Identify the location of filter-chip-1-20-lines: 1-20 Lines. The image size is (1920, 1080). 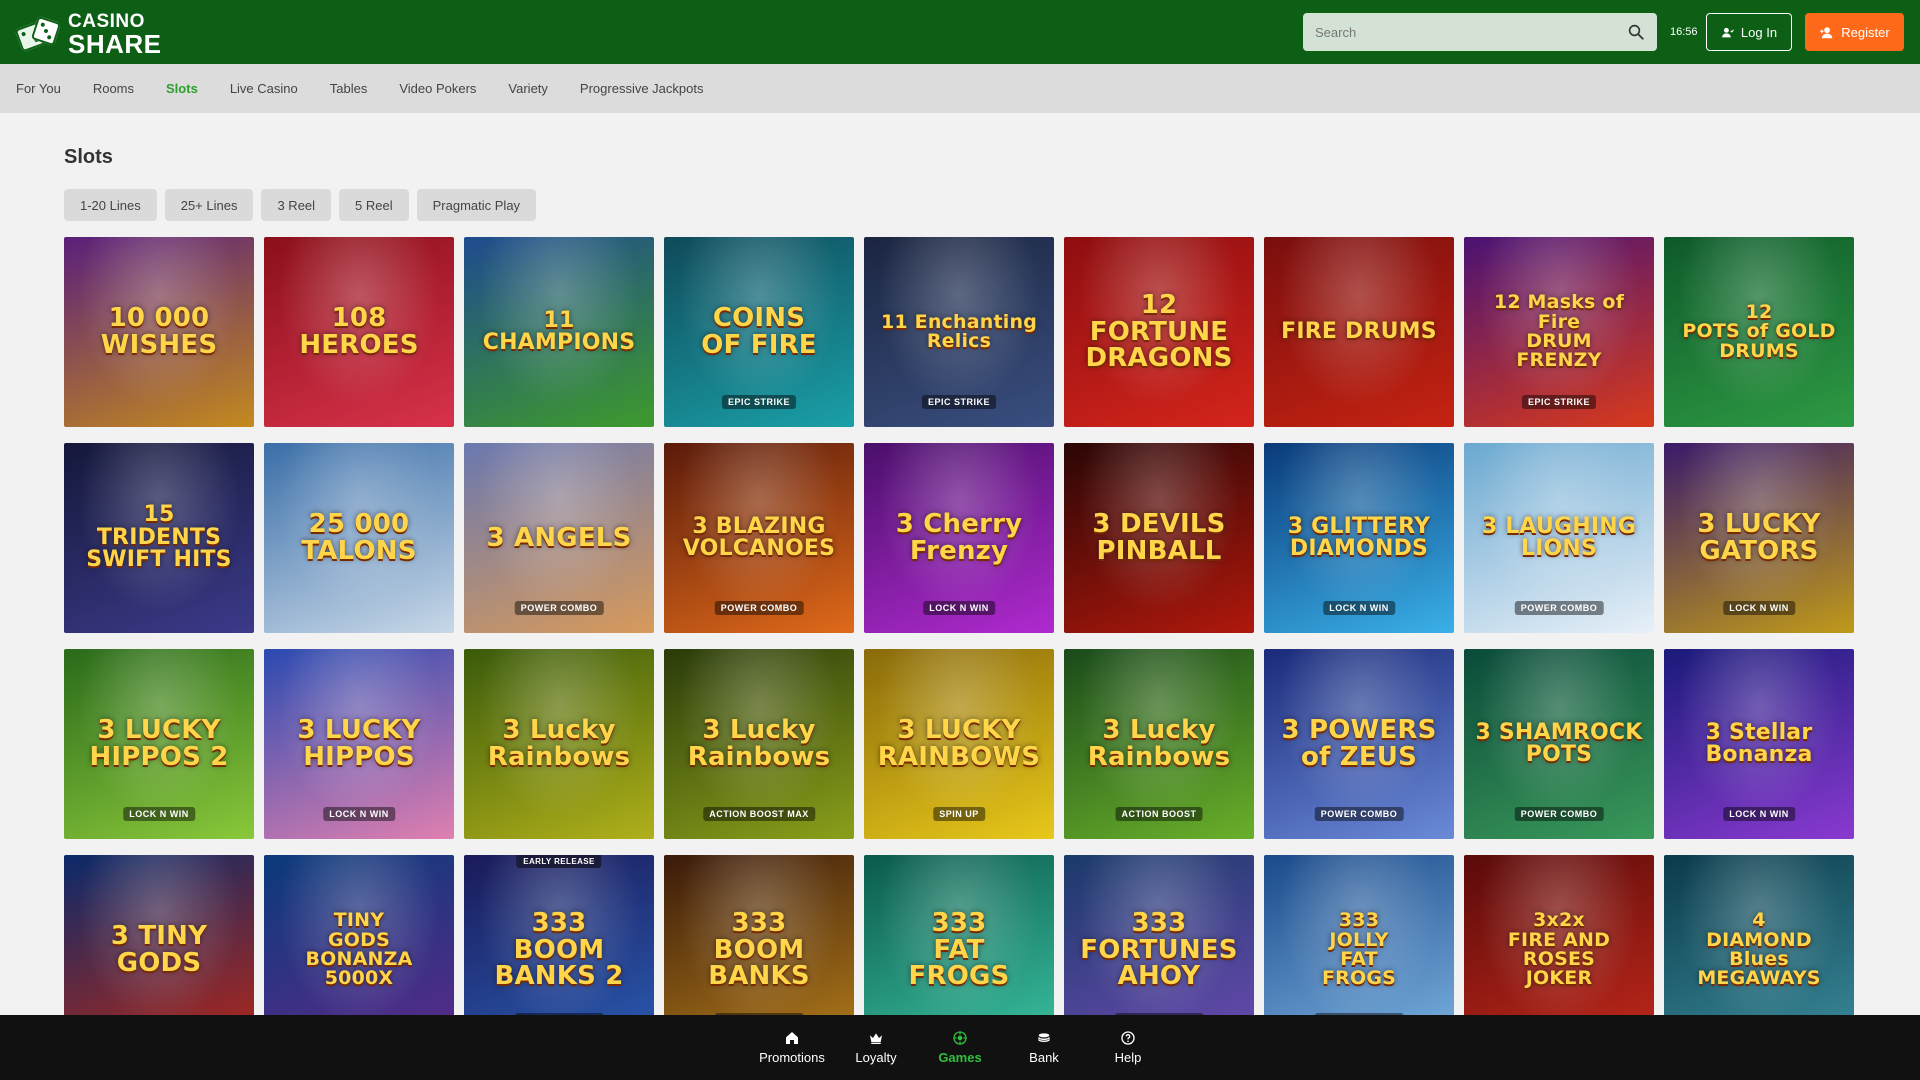
(110, 205).